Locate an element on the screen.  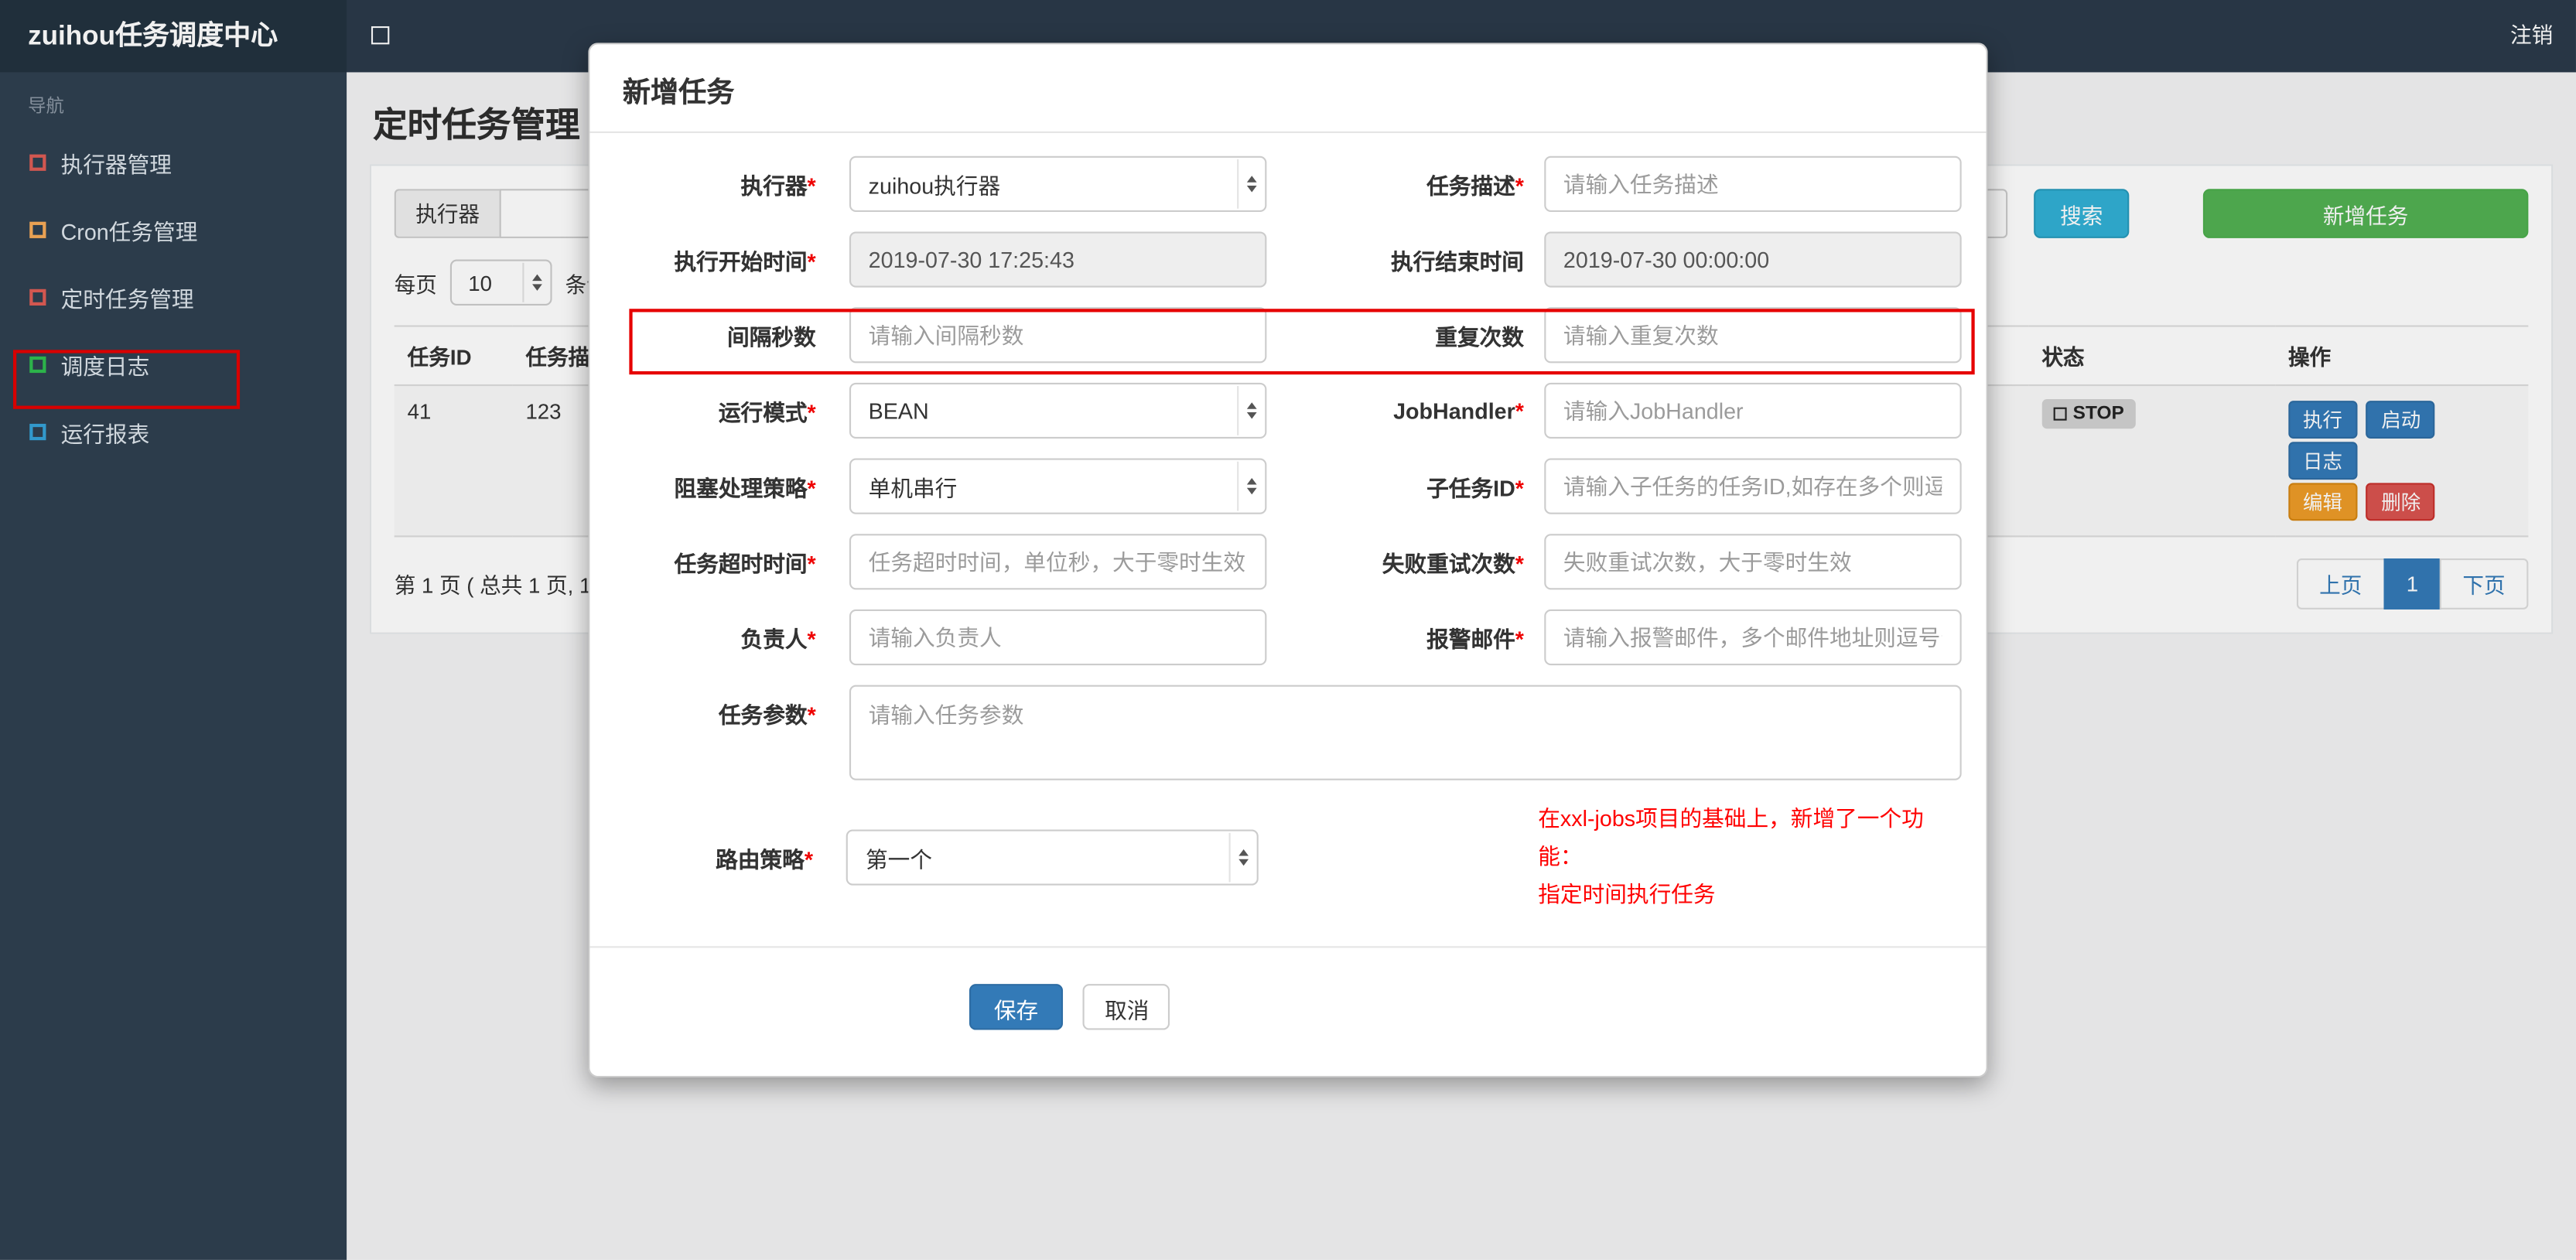
feature-note: 在xxl-jobs项目的基础上，新增了一个功能： 指定时间执行任务 is located at coordinates (1731, 857).